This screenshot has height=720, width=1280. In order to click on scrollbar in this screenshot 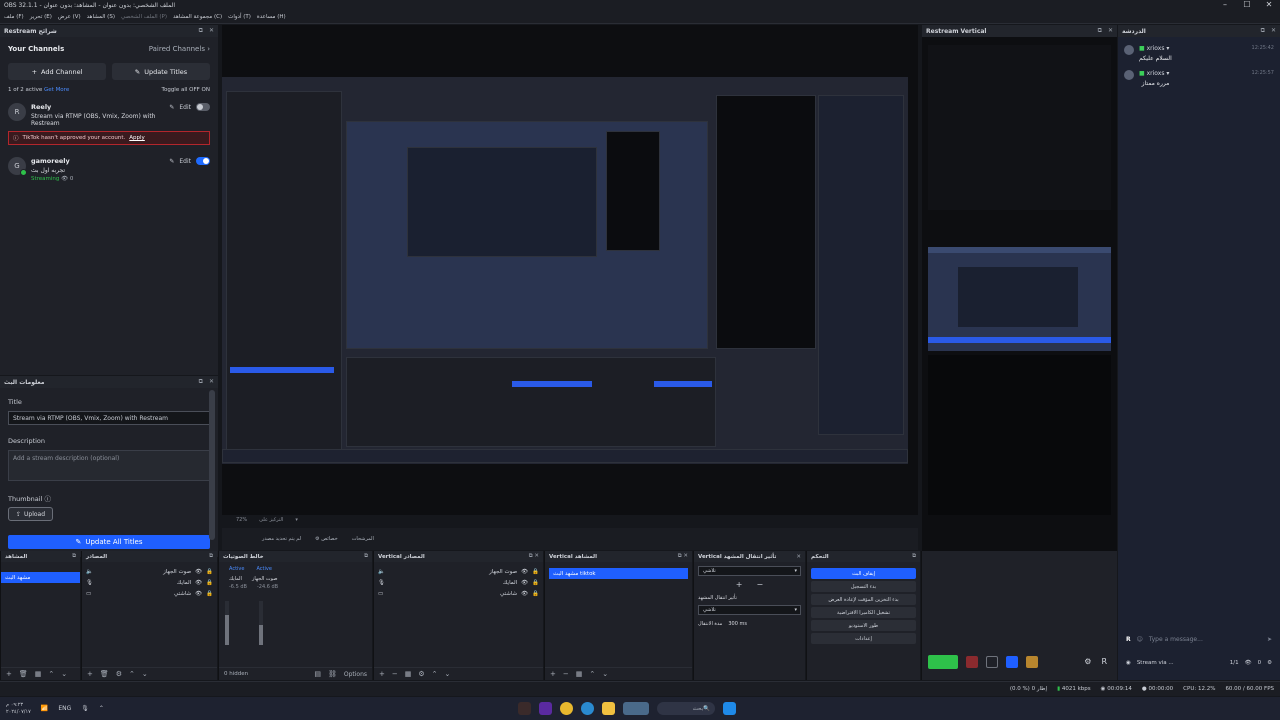, I will do `click(212, 465)`.